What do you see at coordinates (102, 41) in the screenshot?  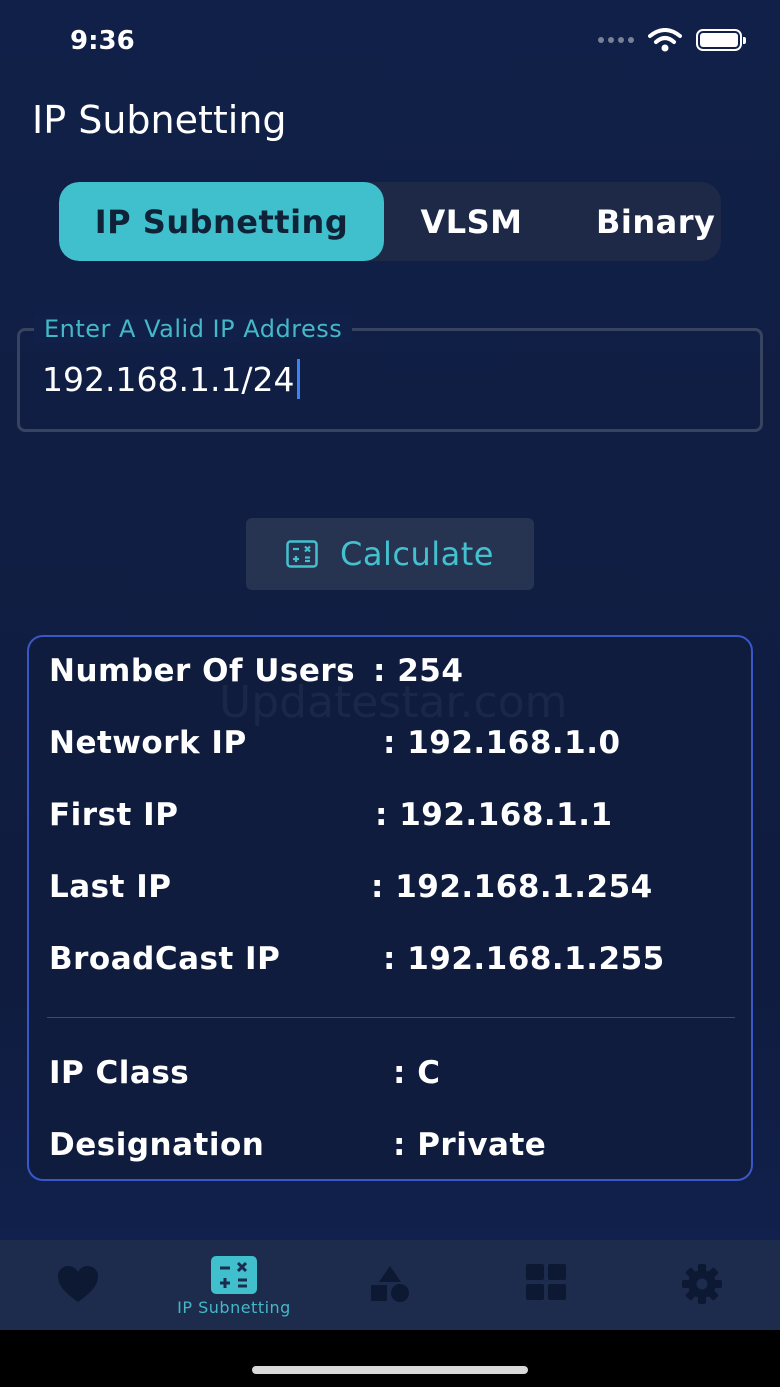 I see `status-time: 9:36` at bounding box center [102, 41].